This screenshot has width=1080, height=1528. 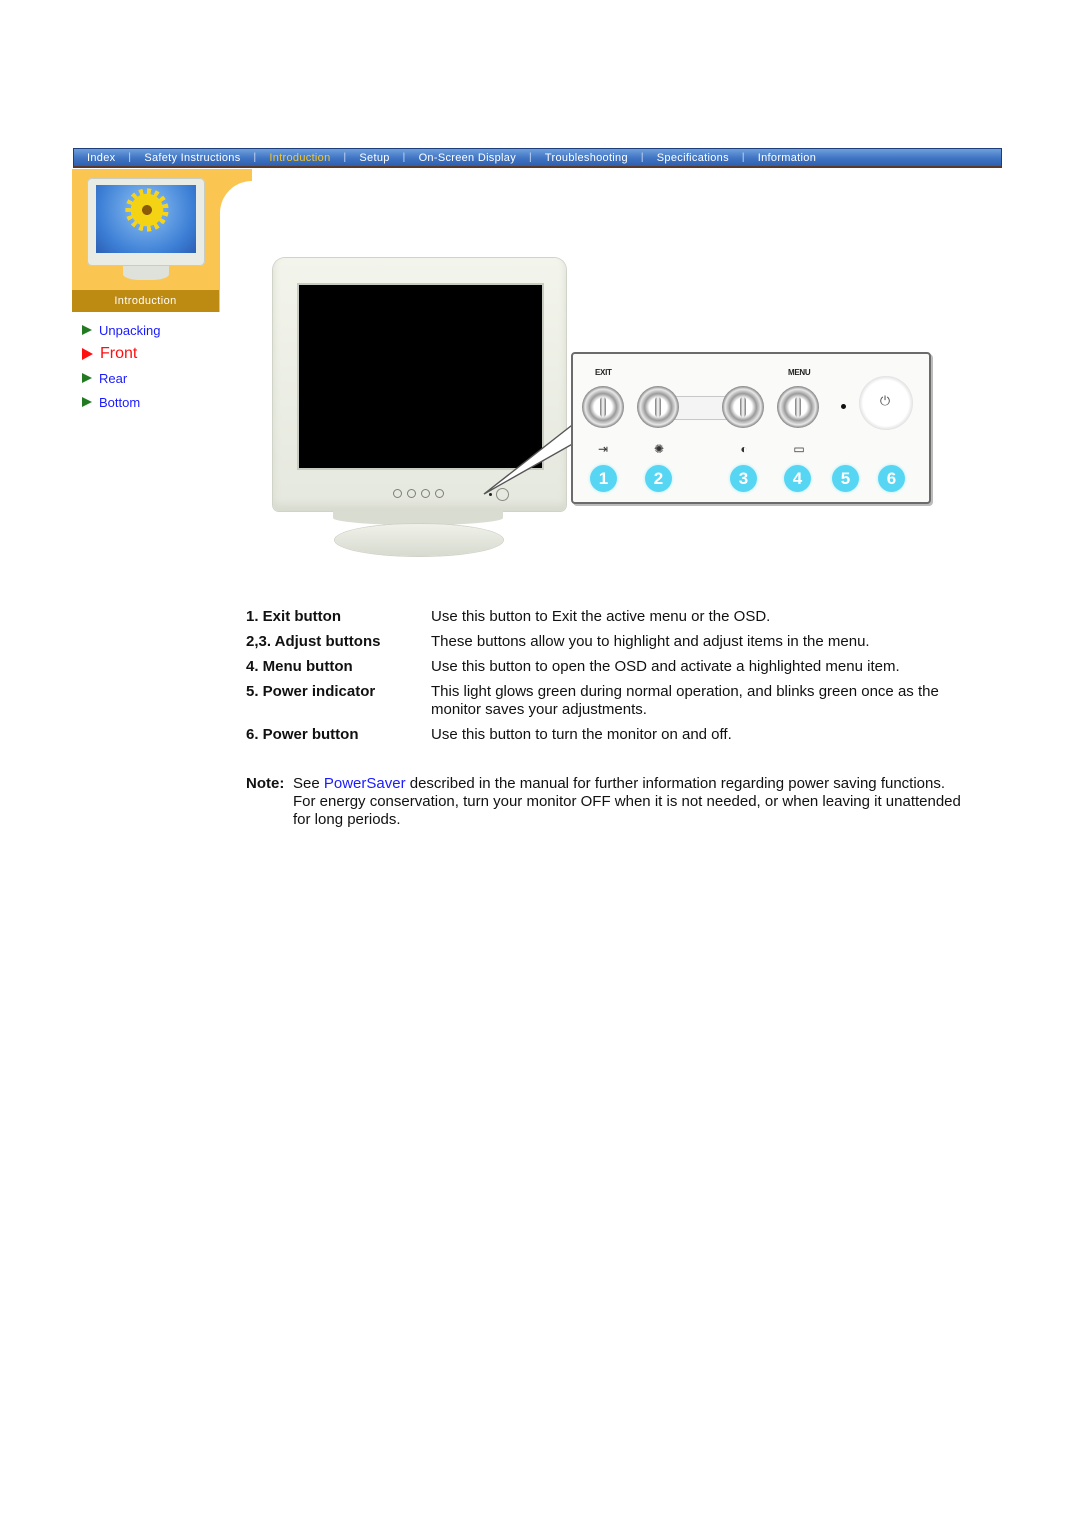 What do you see at coordinates (603, 372) in the screenshot?
I see `exit-label: EXIT` at bounding box center [603, 372].